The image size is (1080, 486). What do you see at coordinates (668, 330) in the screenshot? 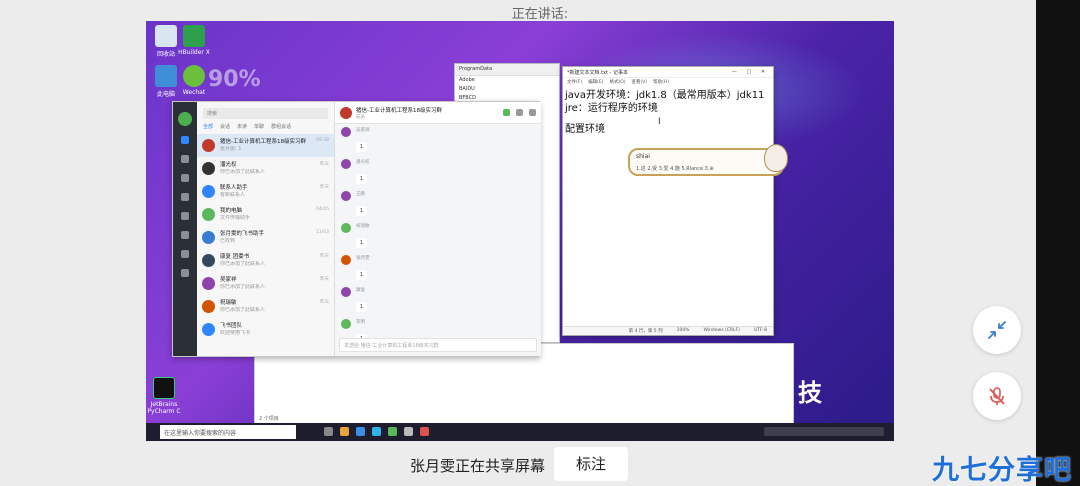
I see `notepad-status-bar: 第 4 行，第 5 列 100% Windows (CRLF) UTF-8` at bounding box center [668, 330].